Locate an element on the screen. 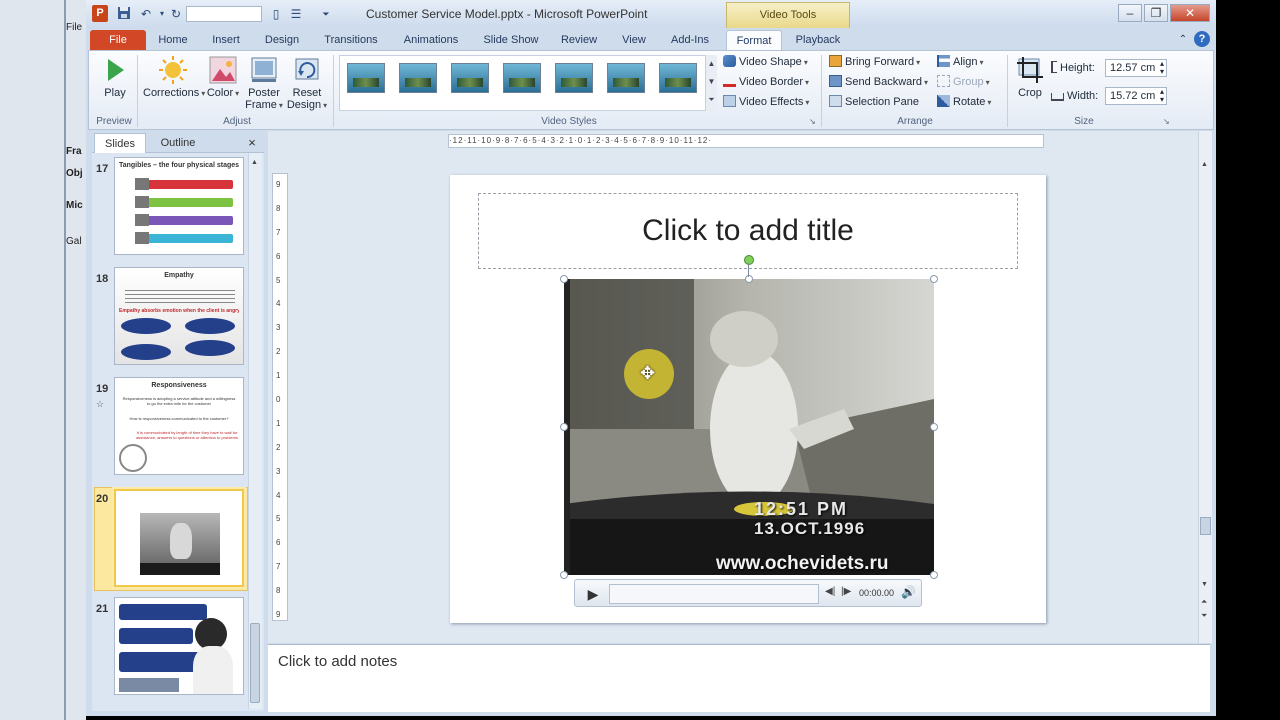 The image size is (1280, 720). thumb-video is located at coordinates (180, 544).